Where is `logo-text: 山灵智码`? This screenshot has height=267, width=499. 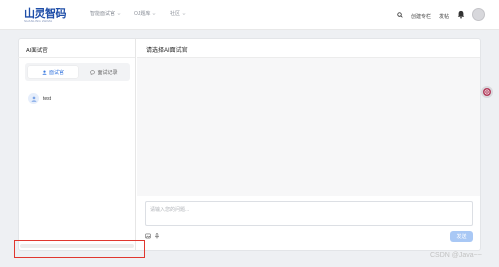 logo-text: 山灵智码 is located at coordinates (45, 13).